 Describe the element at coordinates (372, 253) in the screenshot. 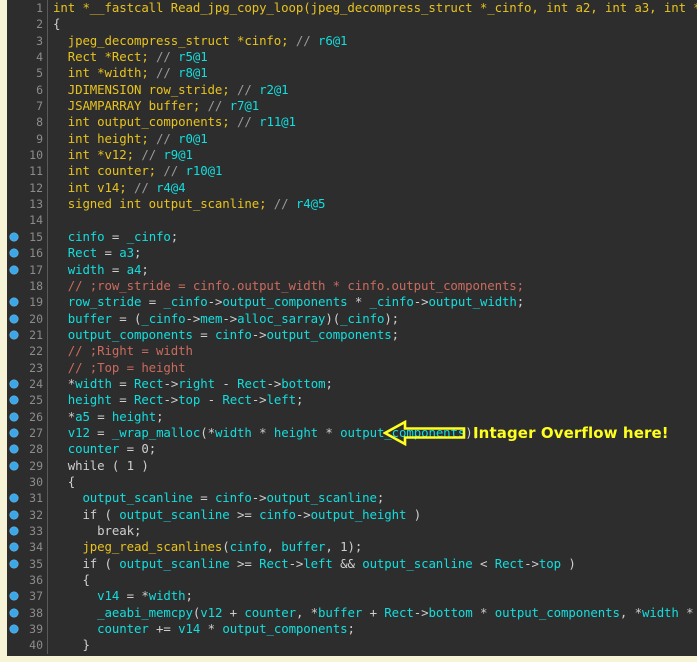

I see `code-text: Rect = a3;` at that location.